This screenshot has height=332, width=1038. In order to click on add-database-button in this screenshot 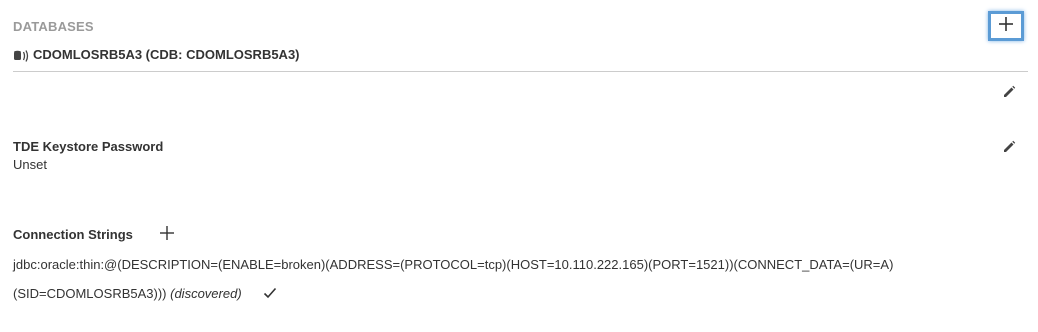, I will do `click(1006, 26)`.